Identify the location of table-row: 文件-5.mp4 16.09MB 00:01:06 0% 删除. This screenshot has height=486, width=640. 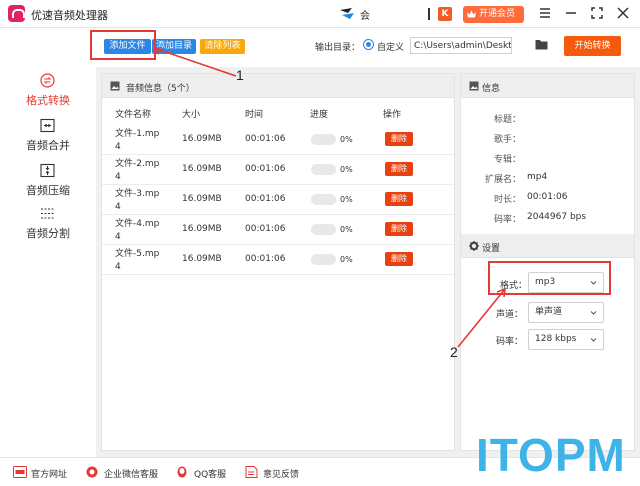
(278, 260).